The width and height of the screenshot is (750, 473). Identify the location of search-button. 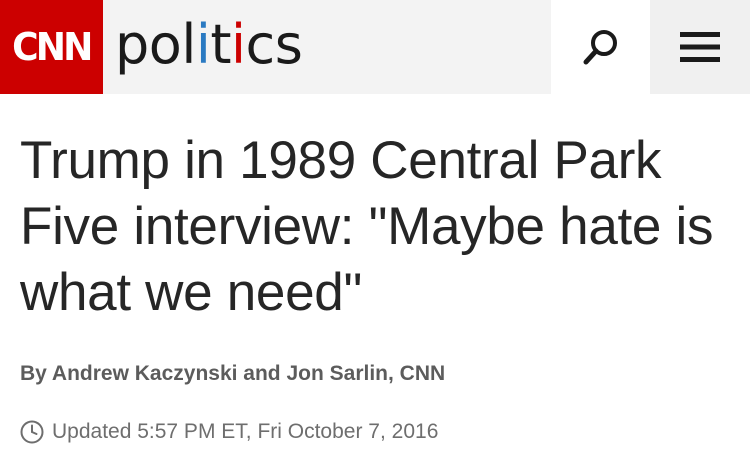
(600, 47).